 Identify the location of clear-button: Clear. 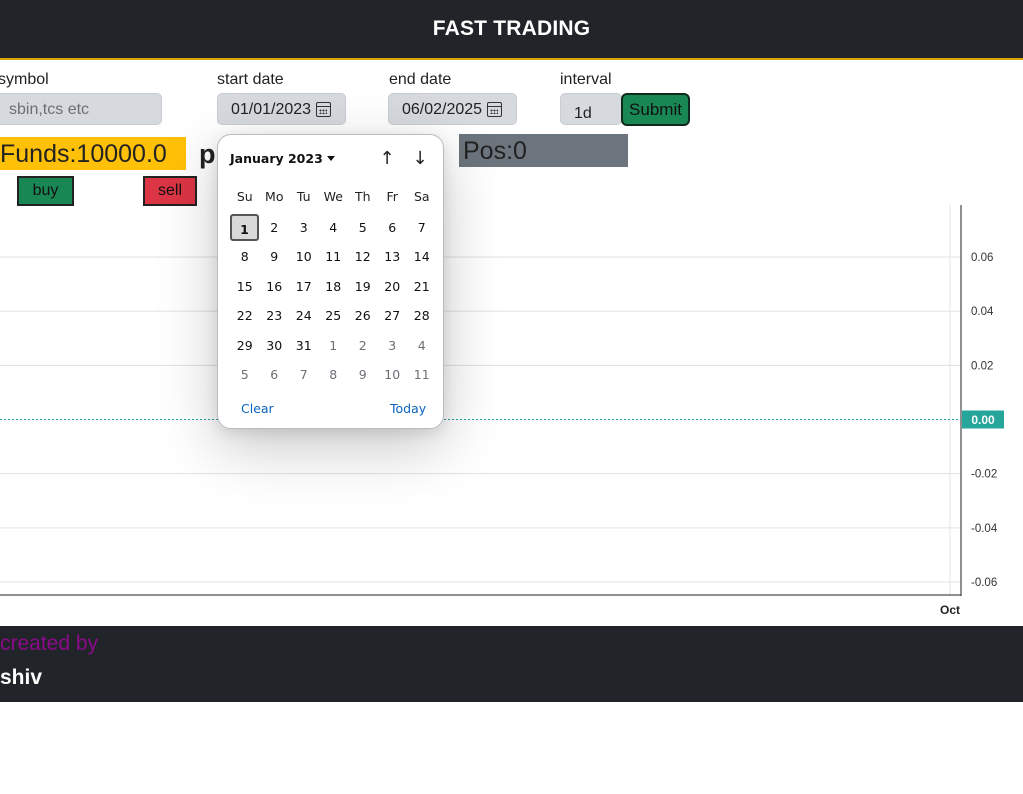
(257, 408).